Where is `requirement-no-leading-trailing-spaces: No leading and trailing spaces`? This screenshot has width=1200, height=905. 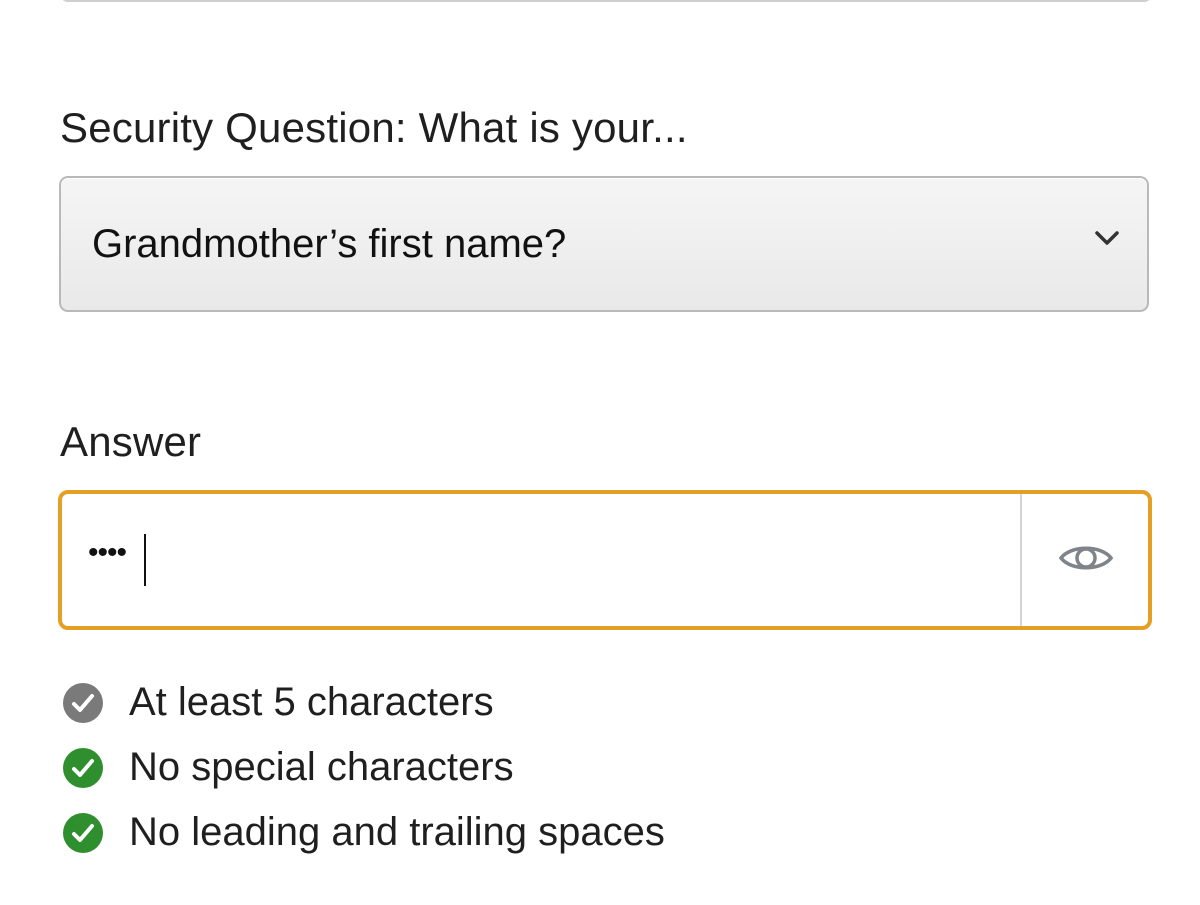
requirement-no-leading-trailing-spaces: No leading and trailing spaces is located at coordinates (363, 838).